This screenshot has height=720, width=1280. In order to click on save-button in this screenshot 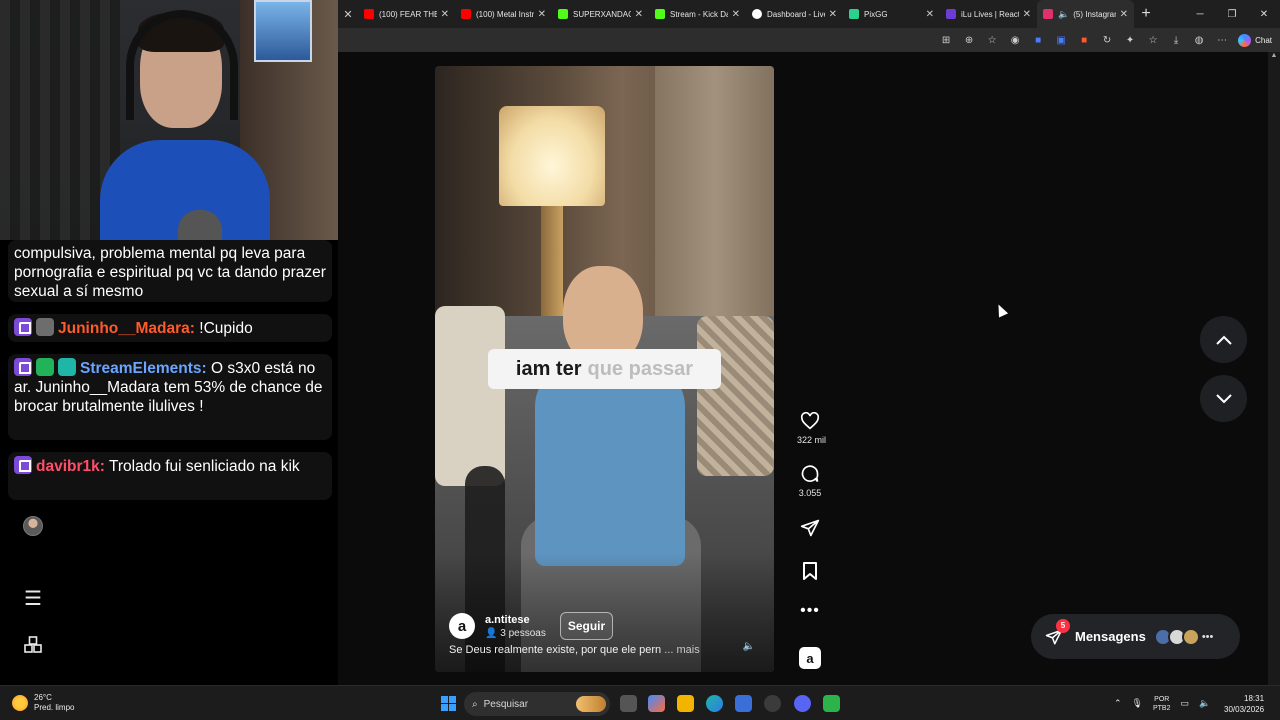, I will do `click(810, 571)`.